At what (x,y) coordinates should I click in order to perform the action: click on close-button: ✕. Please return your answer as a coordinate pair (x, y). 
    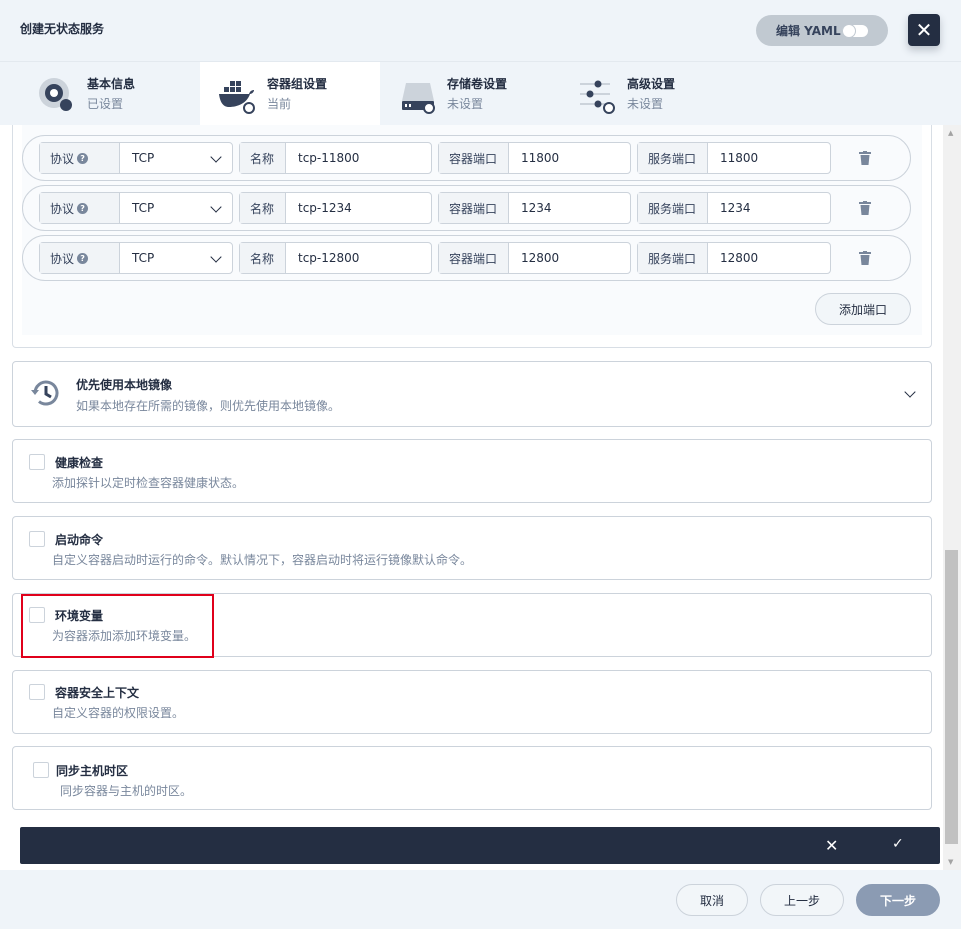
    Looking at the image, I should click on (924, 30).